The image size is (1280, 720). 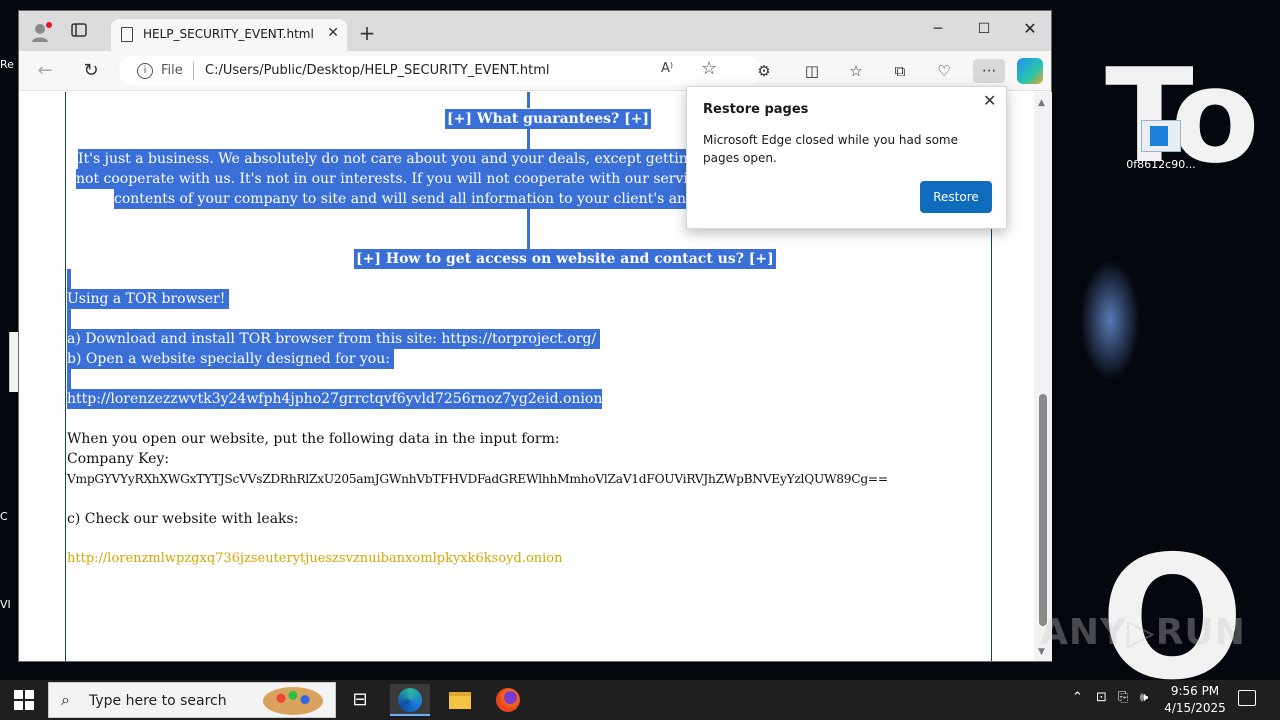 What do you see at coordinates (1043, 376) in the screenshot?
I see `vertical-scrollbar: ▲ ▼` at bounding box center [1043, 376].